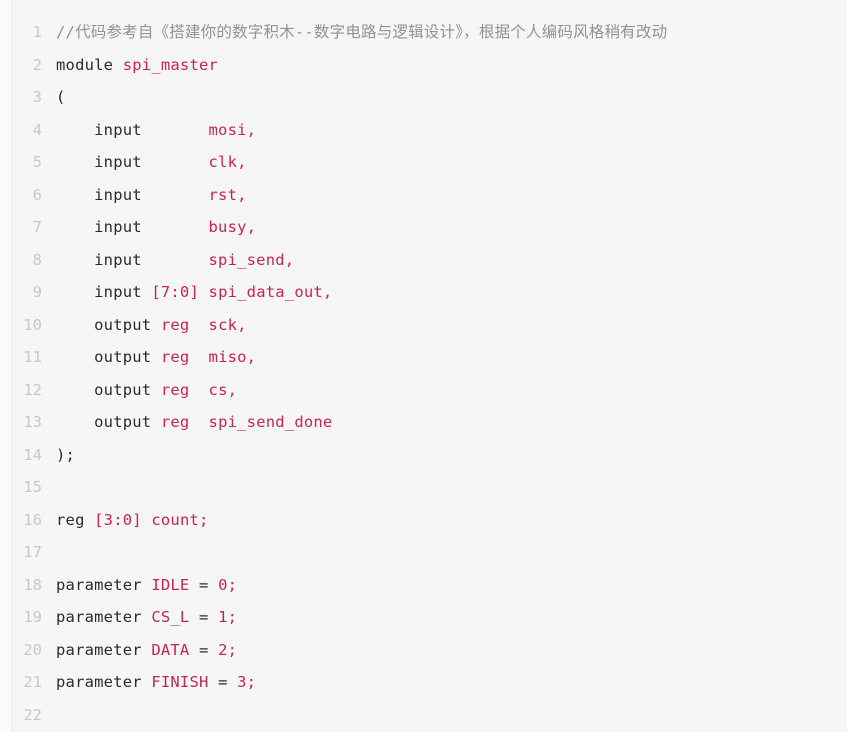 Image resolution: width=847 pixels, height=739 pixels. What do you see at coordinates (66, 454) in the screenshot?
I see `code-token: );` at bounding box center [66, 454].